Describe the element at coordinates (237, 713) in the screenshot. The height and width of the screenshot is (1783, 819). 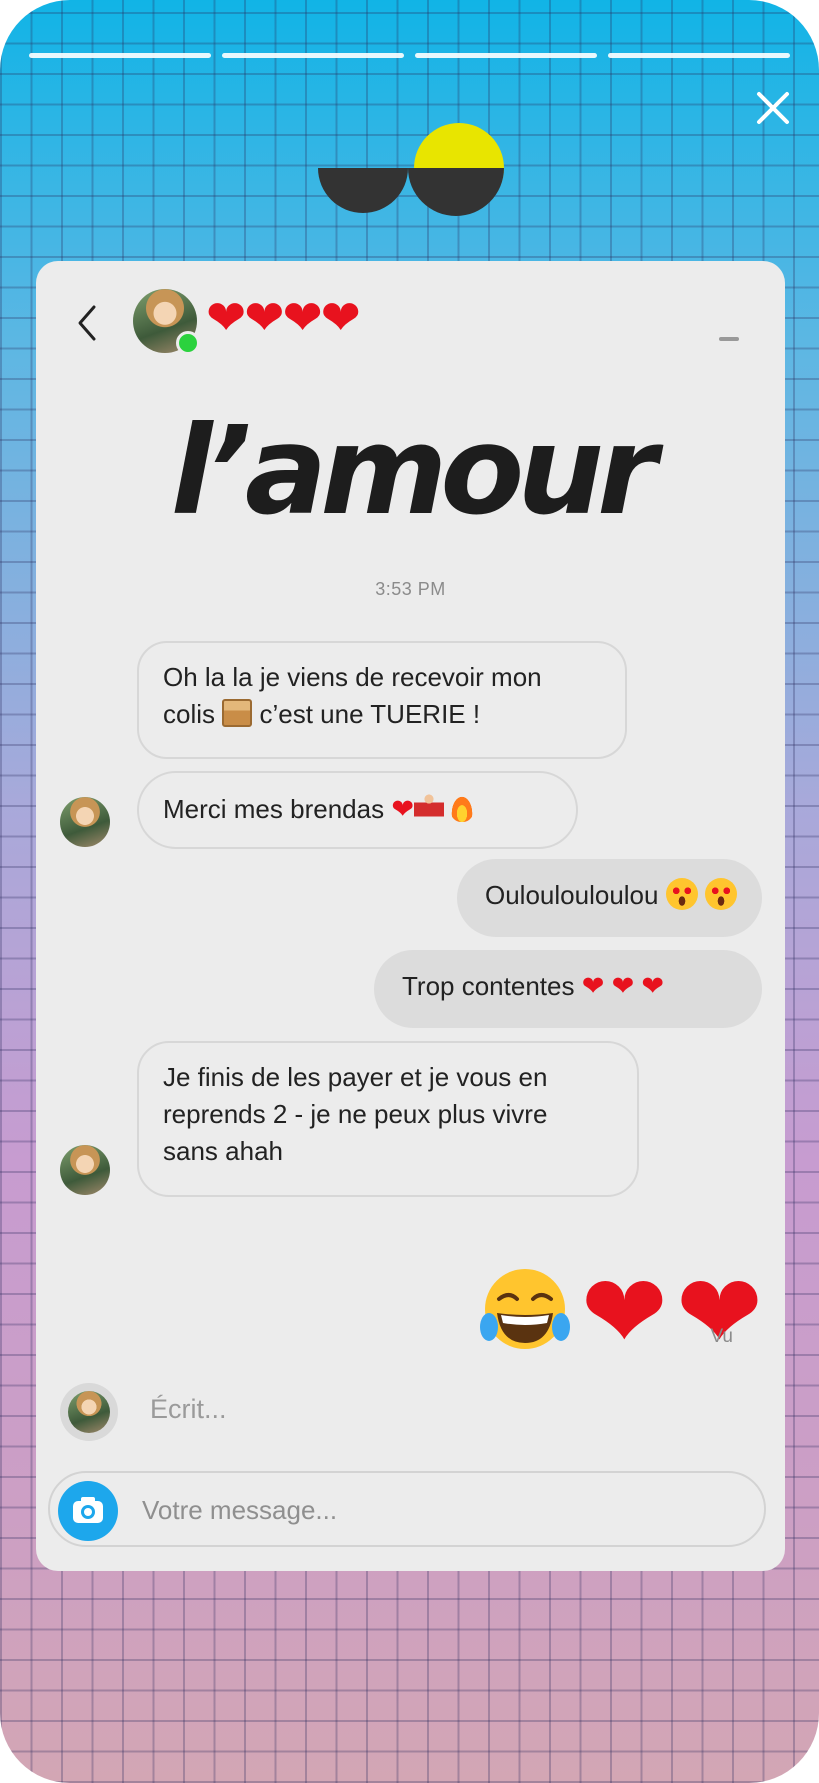
I see `package-emoji` at that location.